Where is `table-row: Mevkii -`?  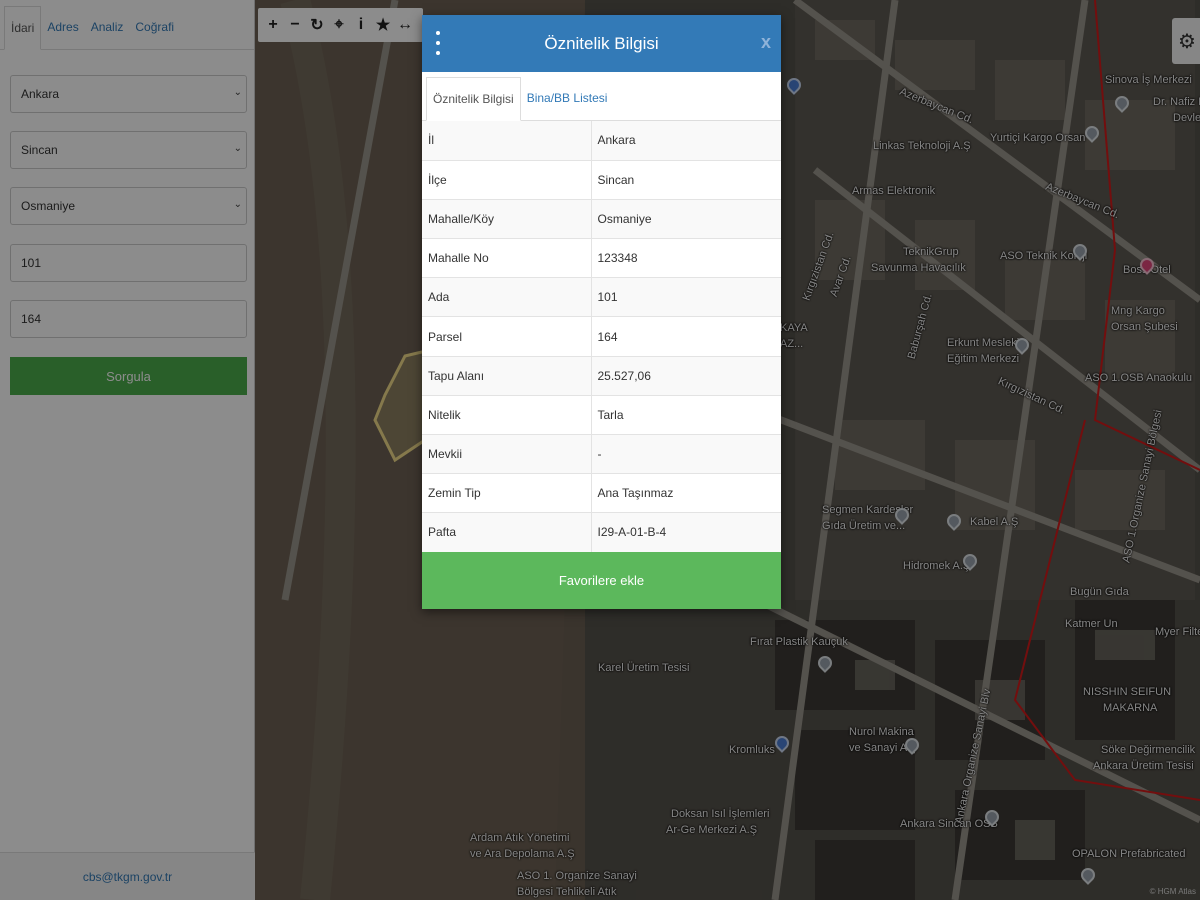
table-row: Mevkii - is located at coordinates (601, 454).